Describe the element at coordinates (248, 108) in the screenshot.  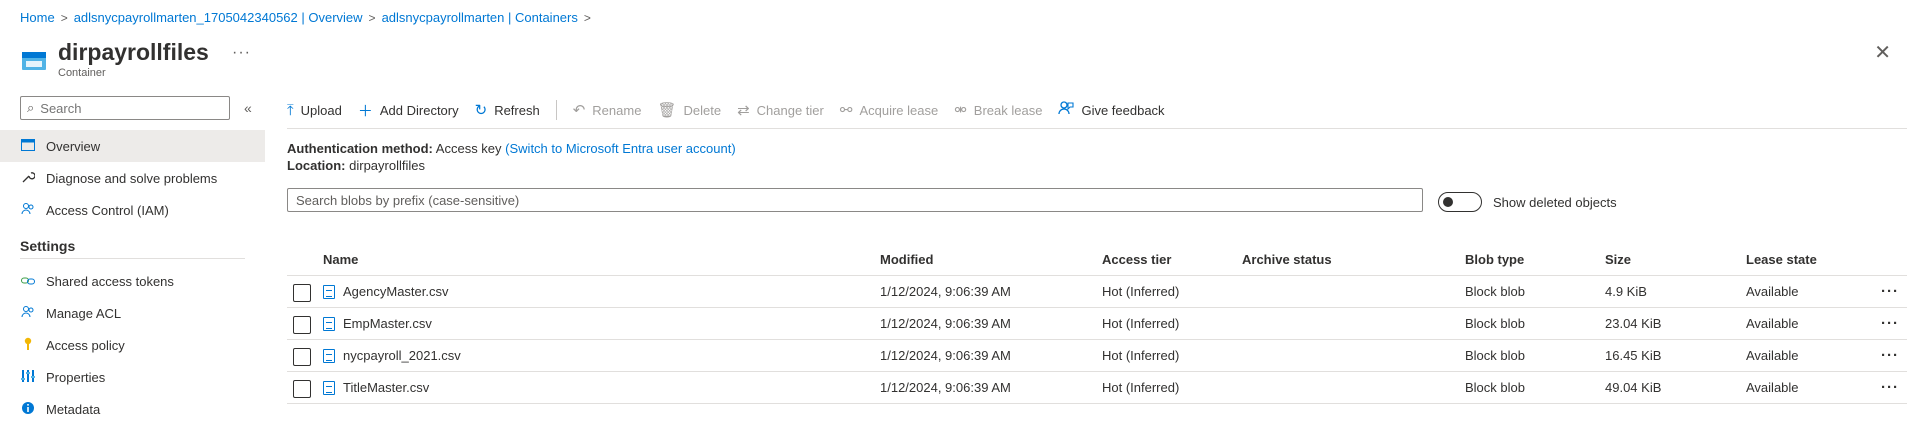
I see `collapse-sidebar-icon: «` at that location.